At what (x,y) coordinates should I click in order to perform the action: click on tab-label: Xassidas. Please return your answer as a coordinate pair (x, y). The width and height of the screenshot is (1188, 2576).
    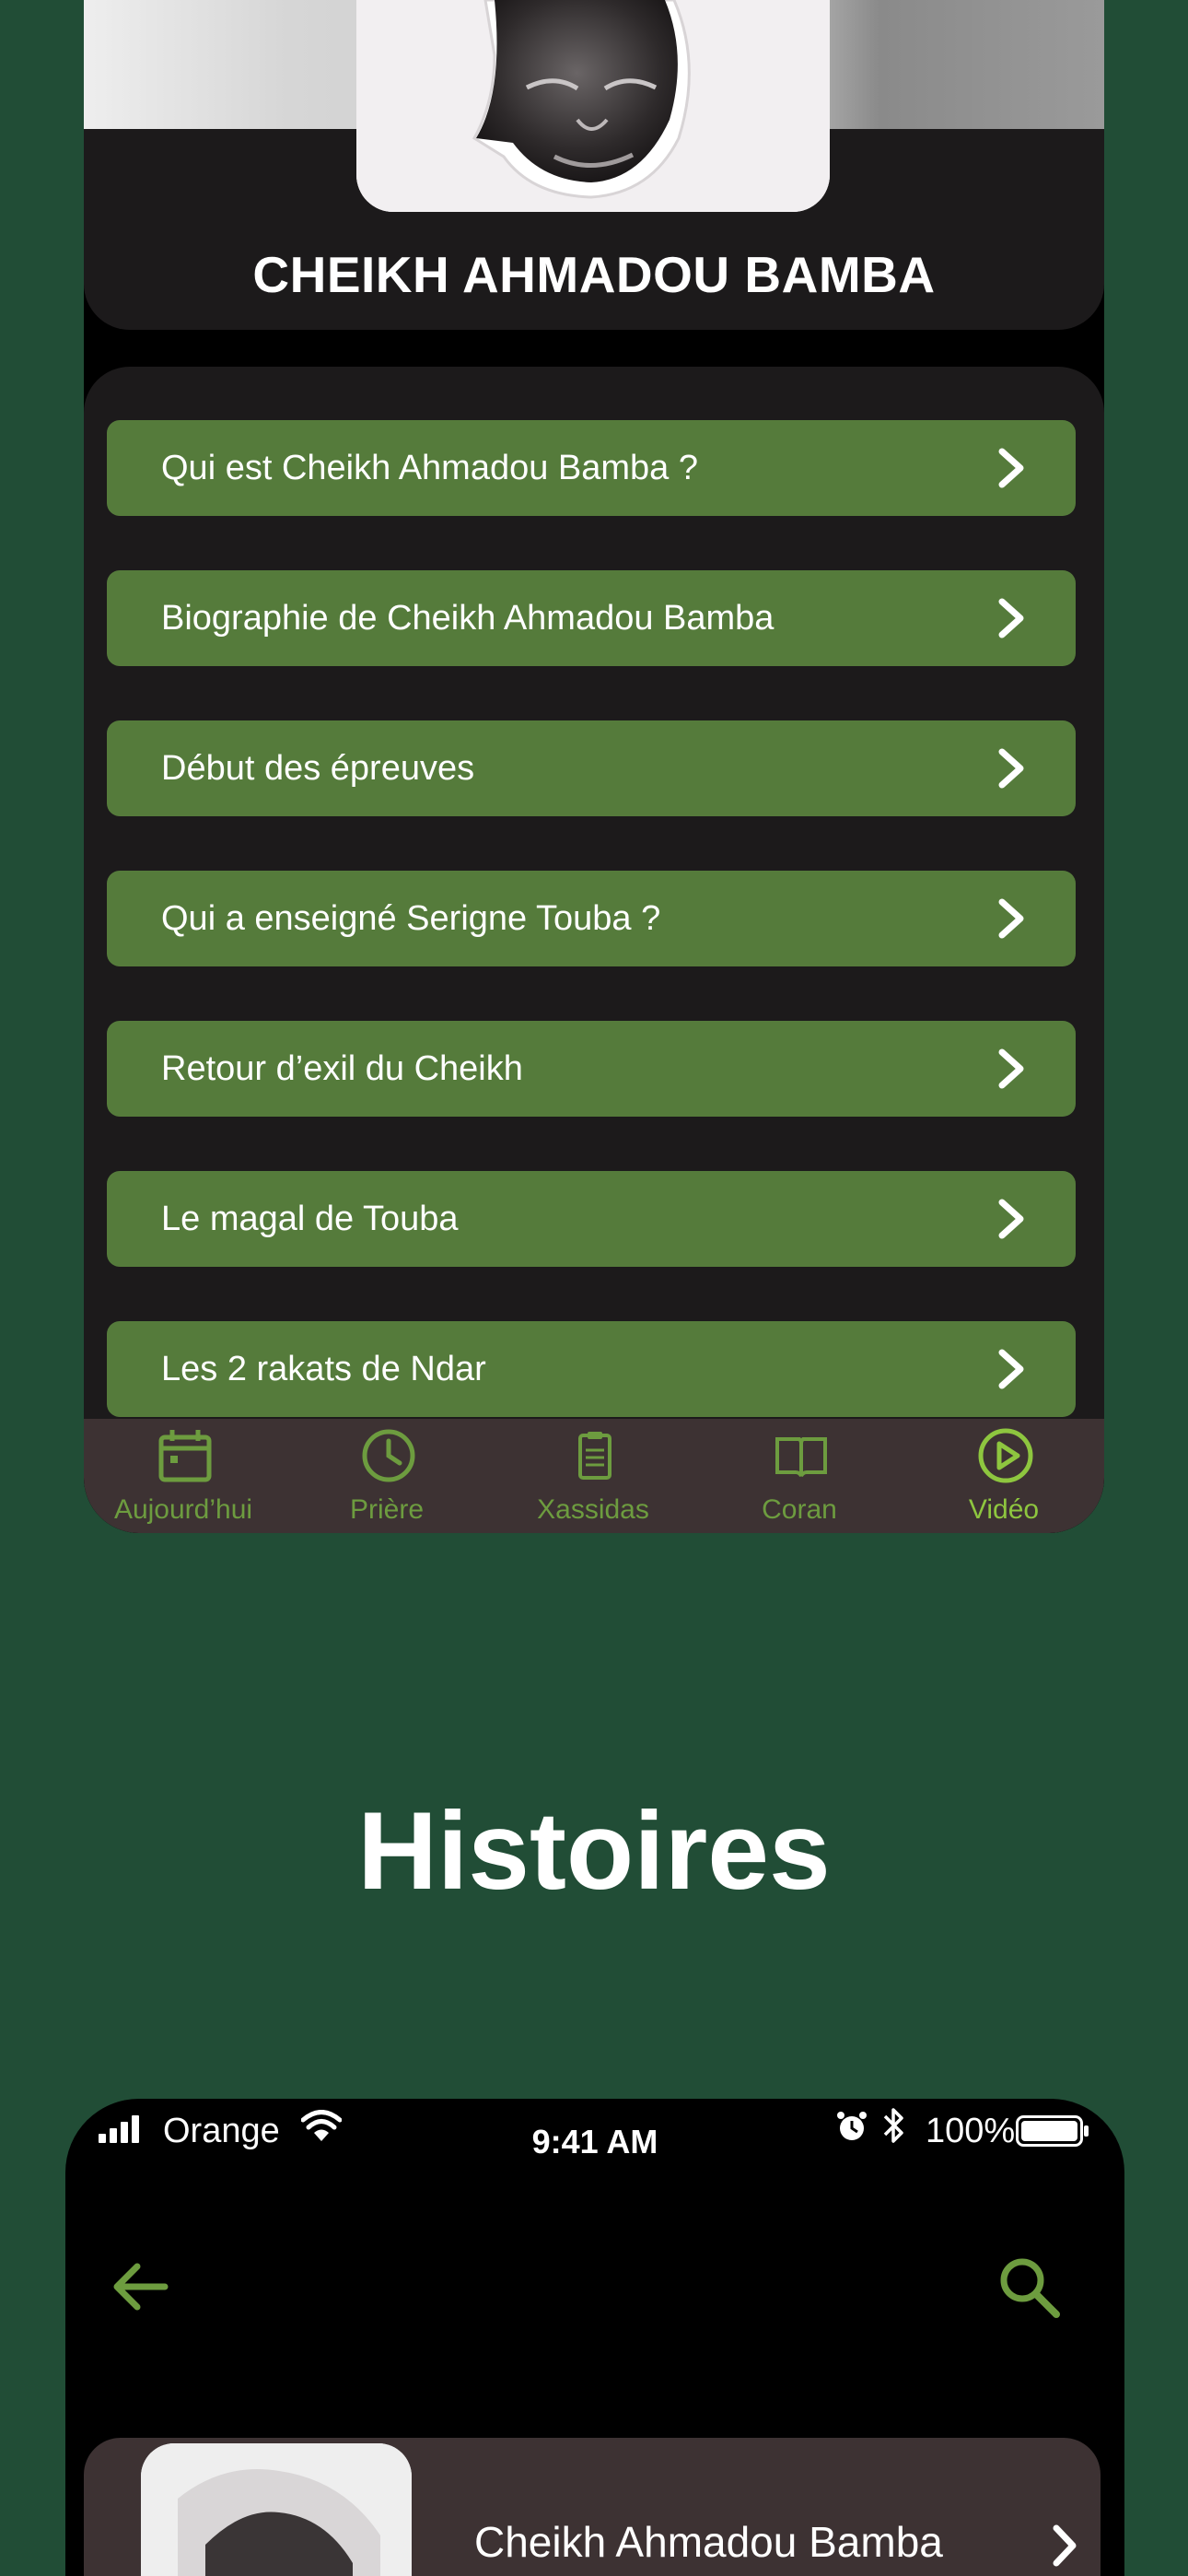
    Looking at the image, I should click on (593, 1509).